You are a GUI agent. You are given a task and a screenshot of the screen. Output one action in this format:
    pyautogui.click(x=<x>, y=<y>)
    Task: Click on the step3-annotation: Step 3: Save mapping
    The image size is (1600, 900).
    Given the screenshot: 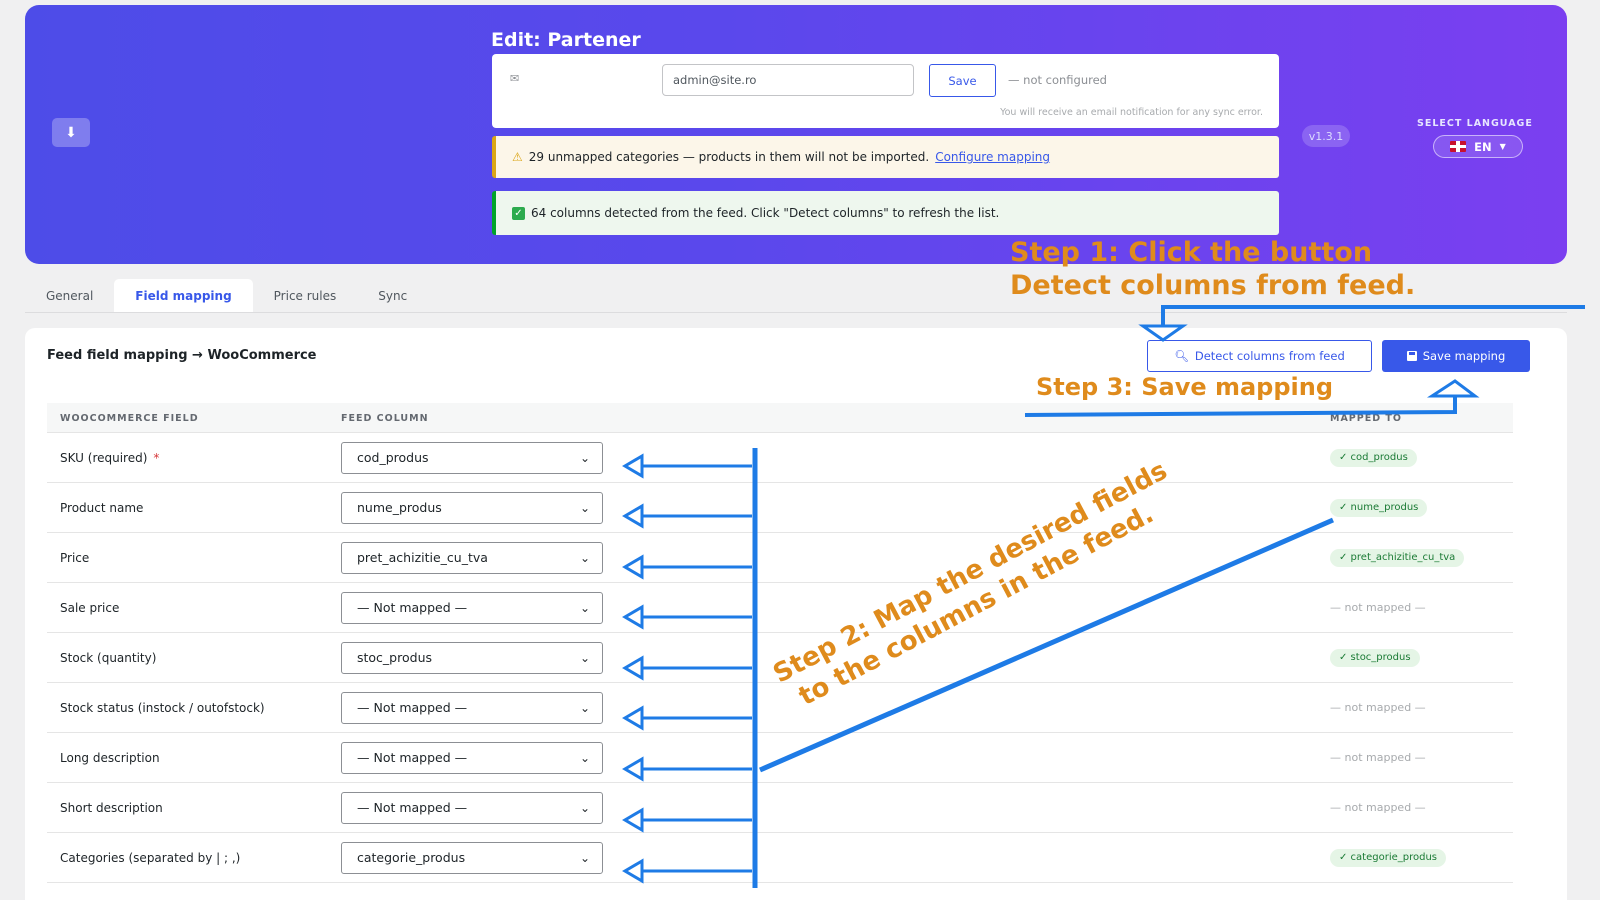 What is the action you would take?
    pyautogui.click(x=1185, y=387)
    